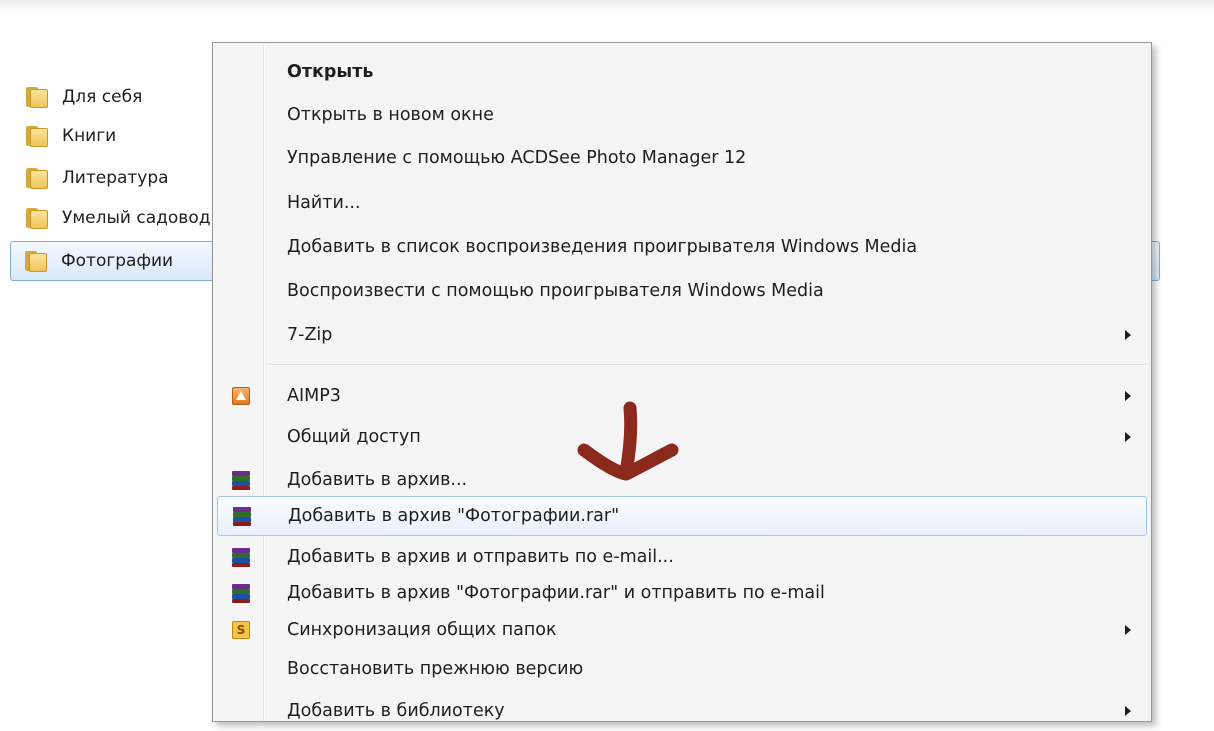  What do you see at coordinates (607, 7) in the screenshot?
I see `top-shadow` at bounding box center [607, 7].